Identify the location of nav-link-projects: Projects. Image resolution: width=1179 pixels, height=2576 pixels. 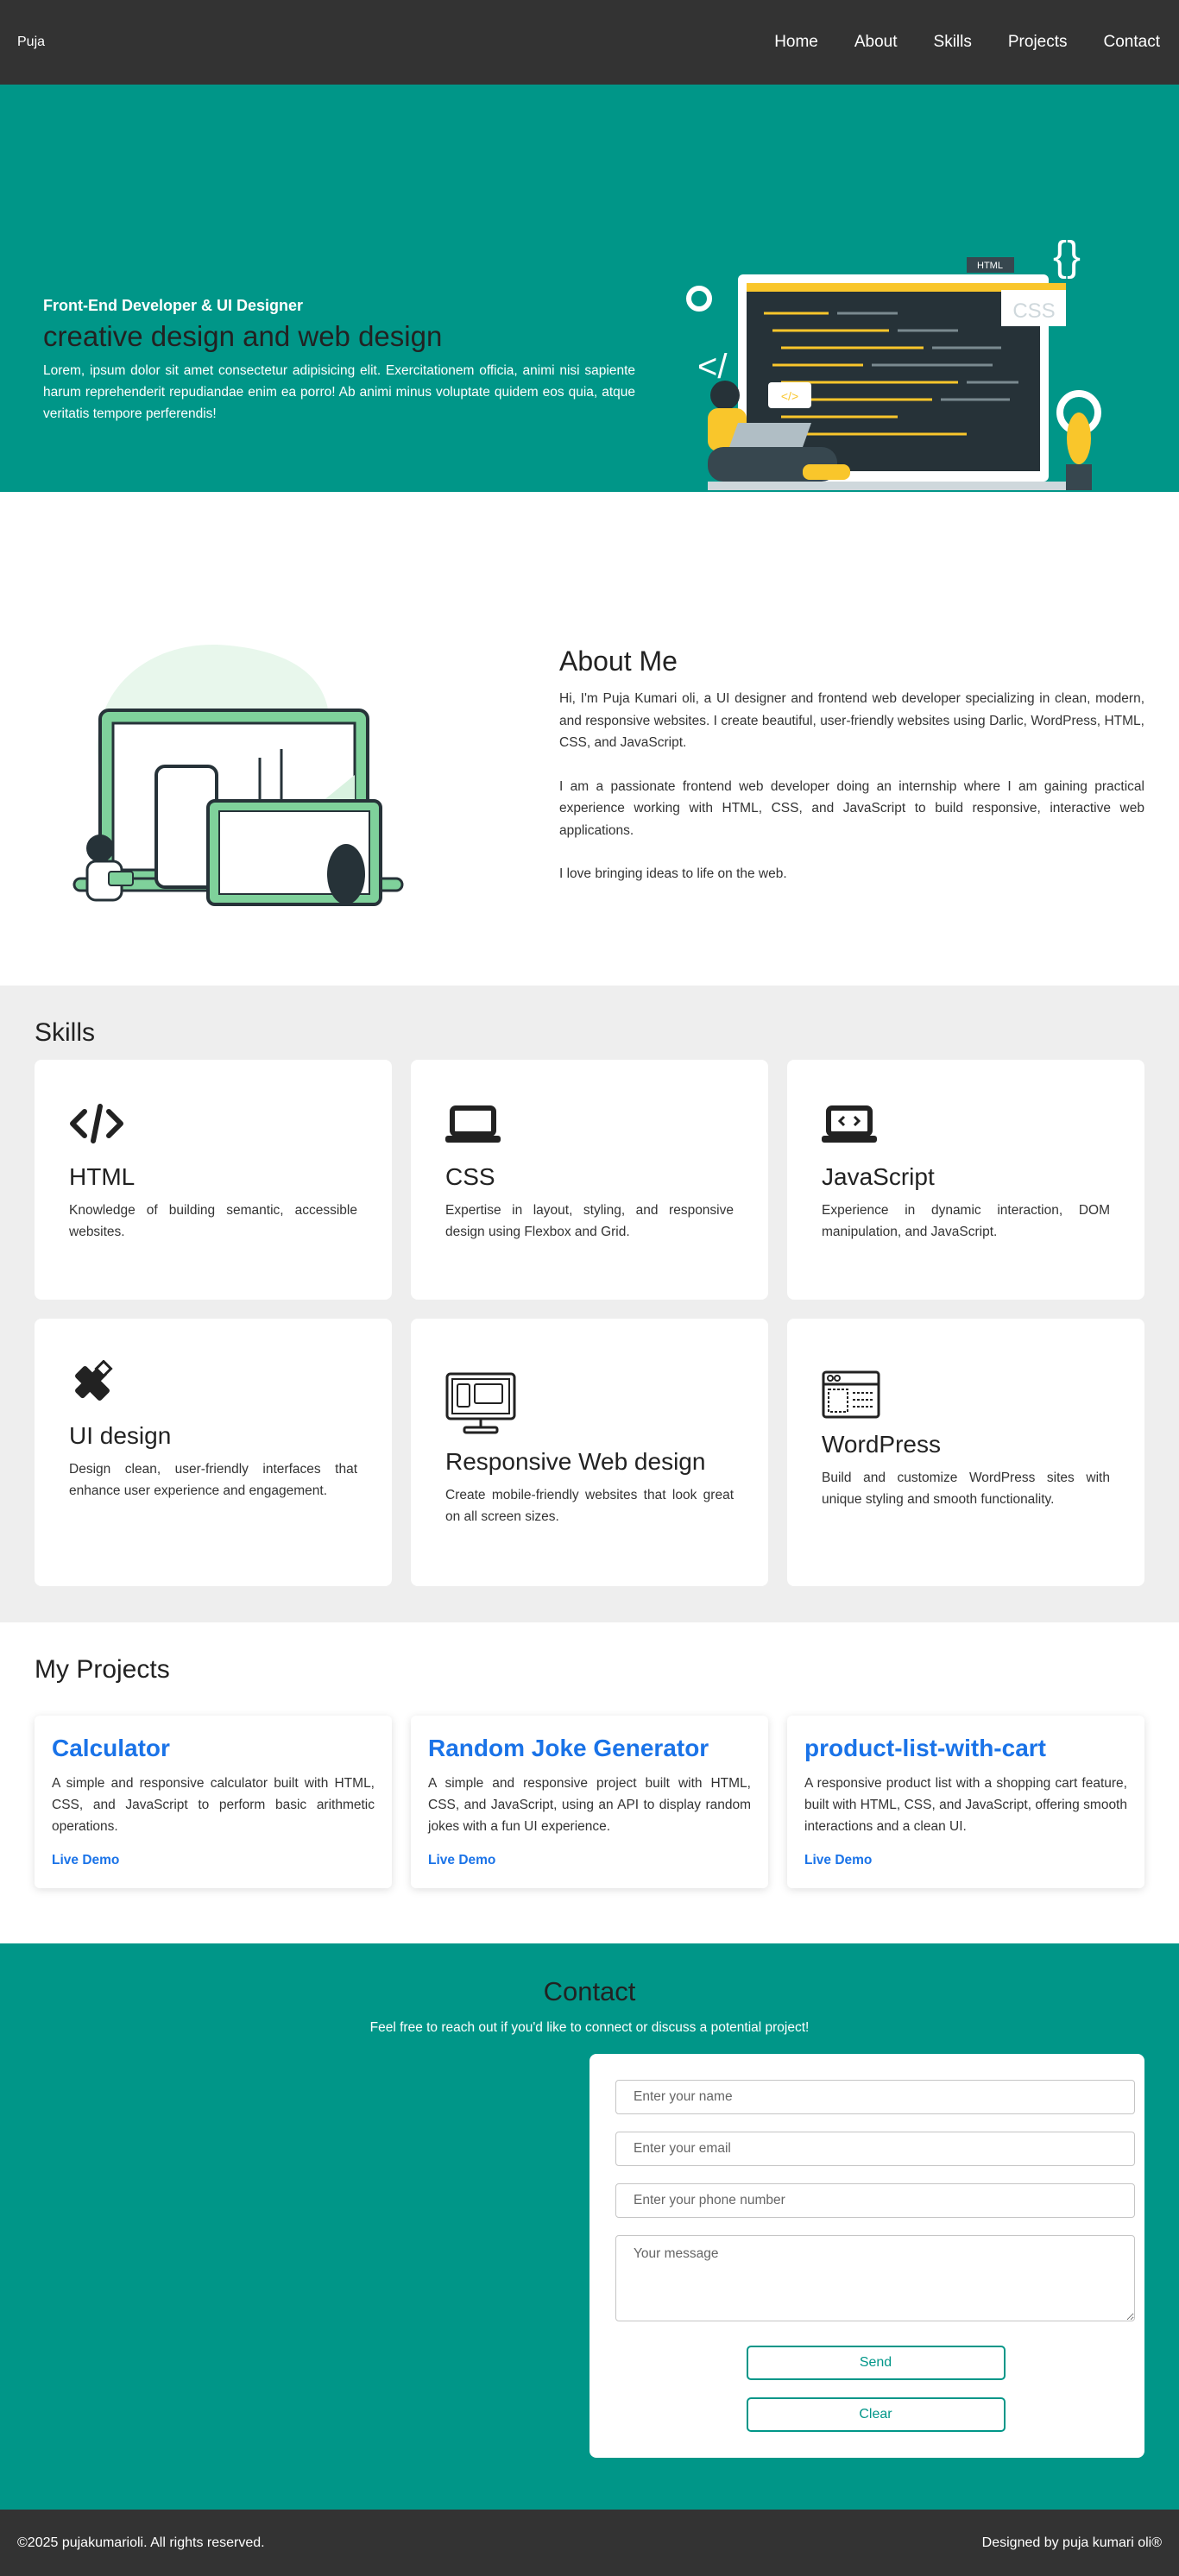
(1038, 42).